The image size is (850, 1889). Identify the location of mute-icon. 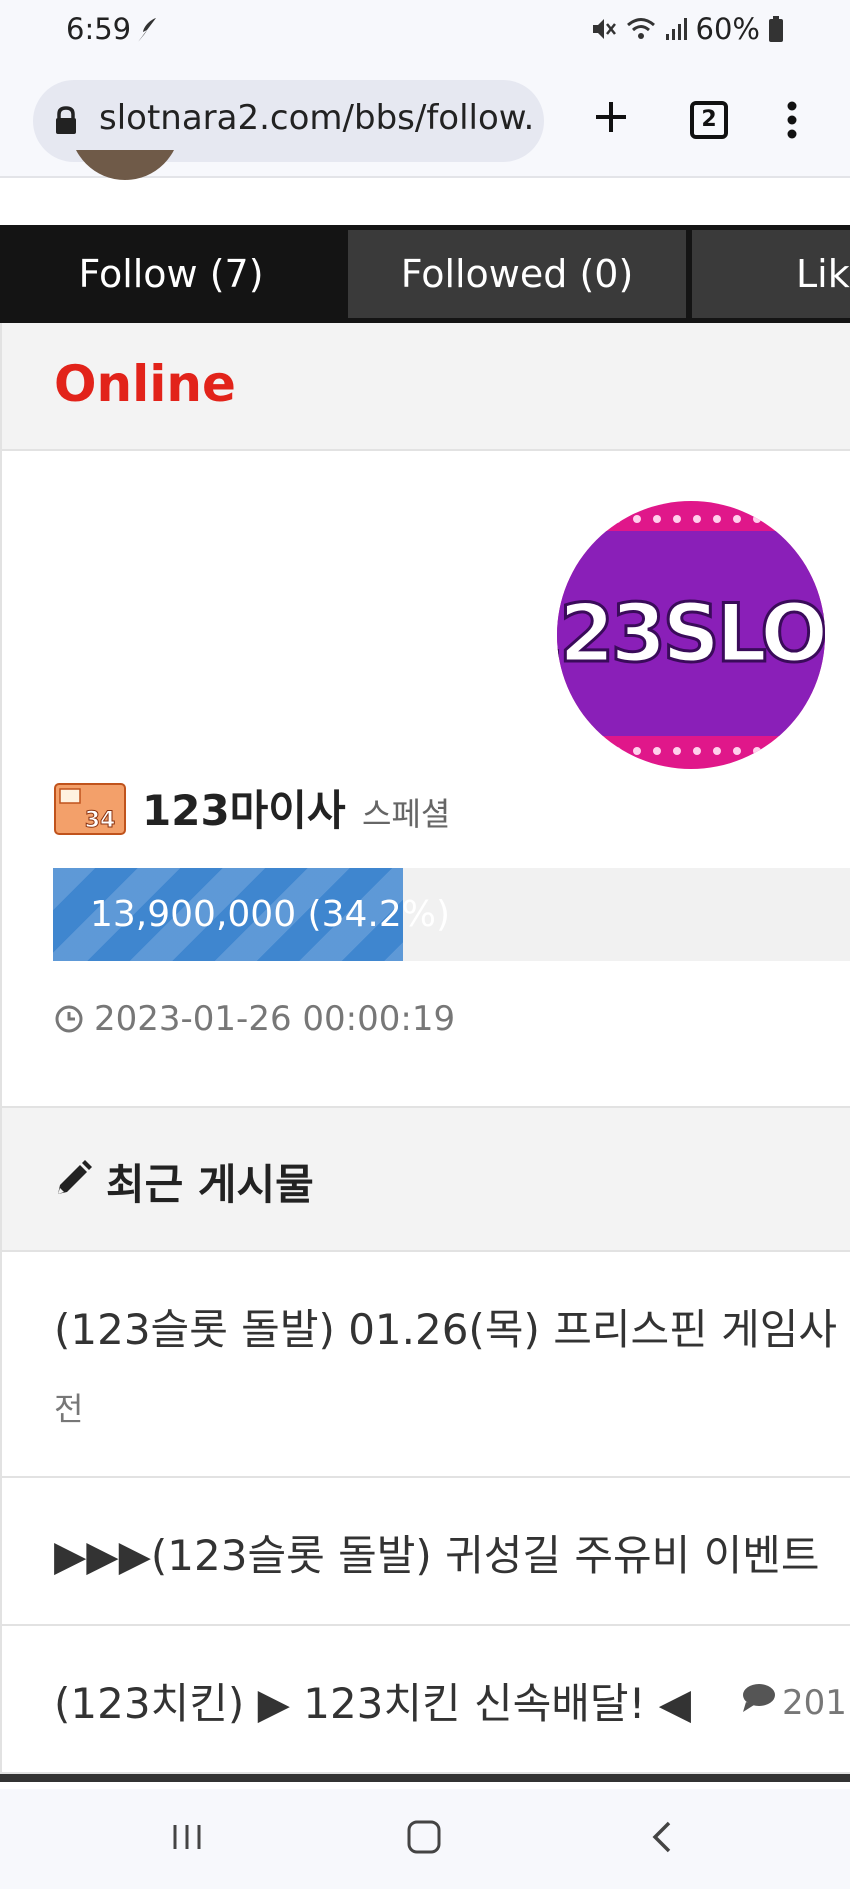
(604, 29).